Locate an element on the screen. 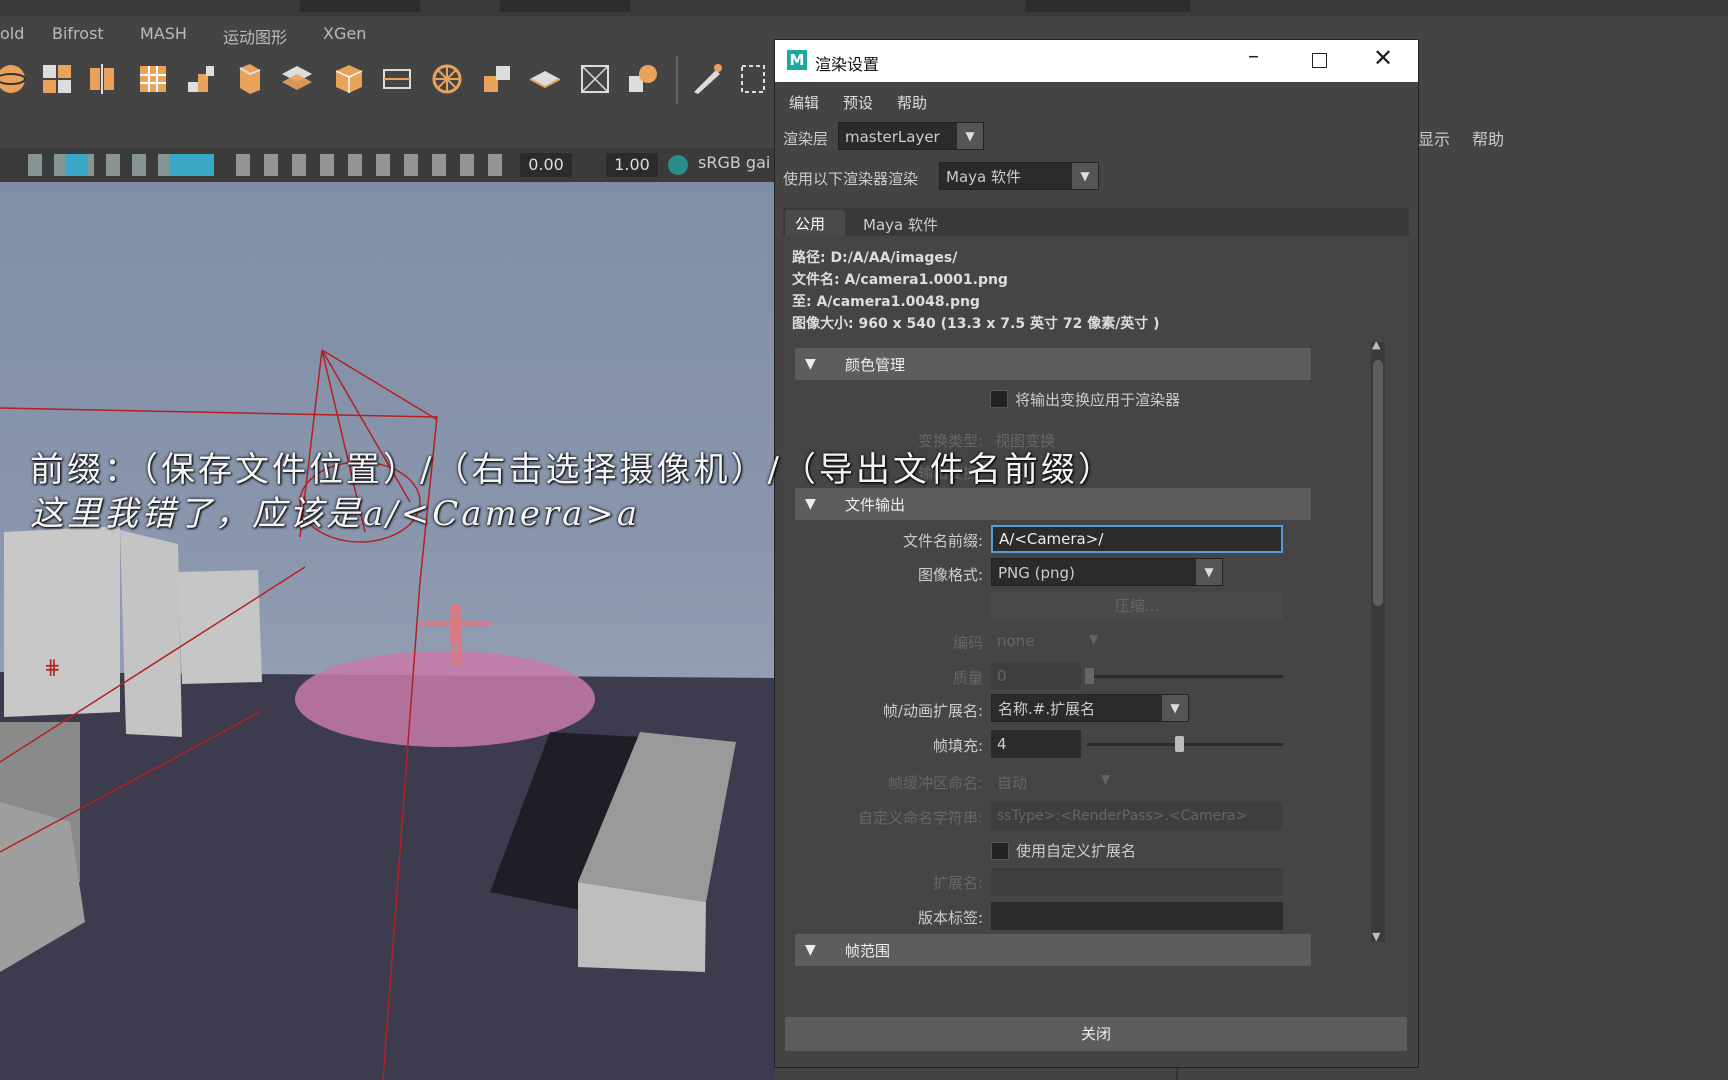 This screenshot has width=1728, height=1080. render-layer-dropdown: masterLayer ▼ is located at coordinates (911, 136).